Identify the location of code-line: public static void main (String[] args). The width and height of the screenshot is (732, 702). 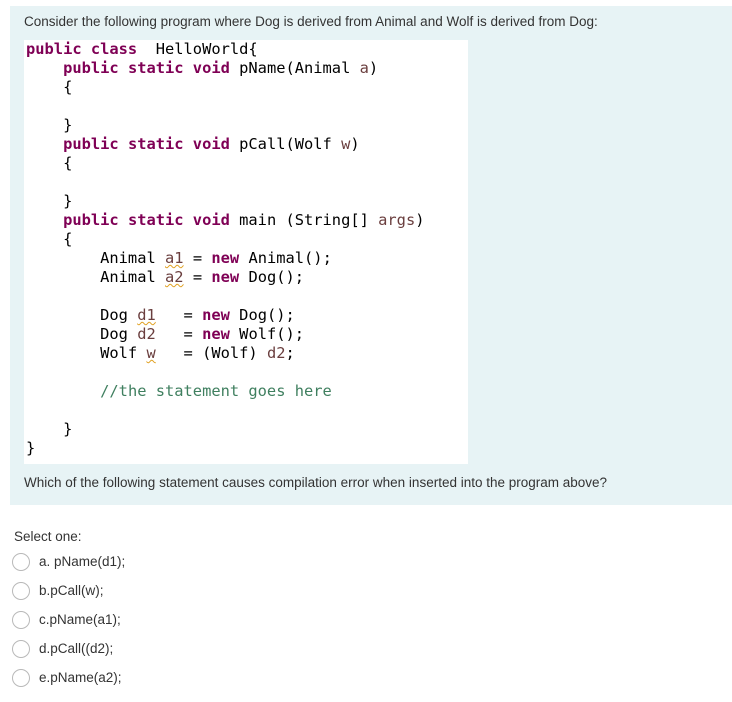
(225, 220).